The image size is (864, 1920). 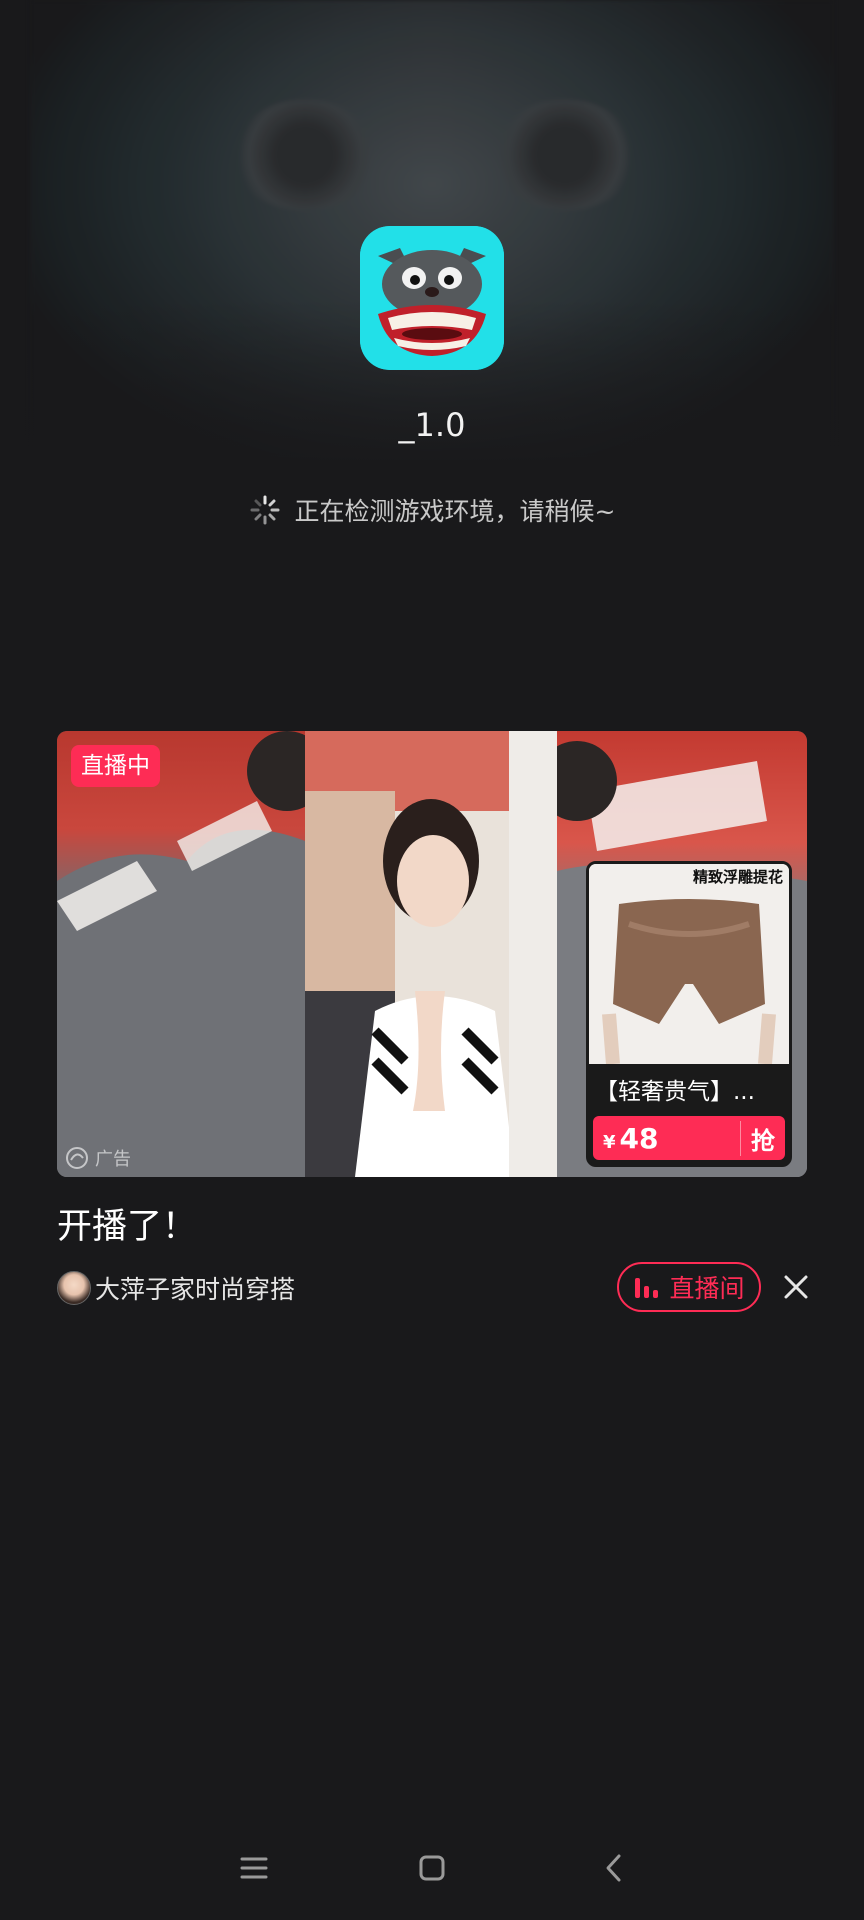 What do you see at coordinates (647, 1288) in the screenshot?
I see `live-bars-icon` at bounding box center [647, 1288].